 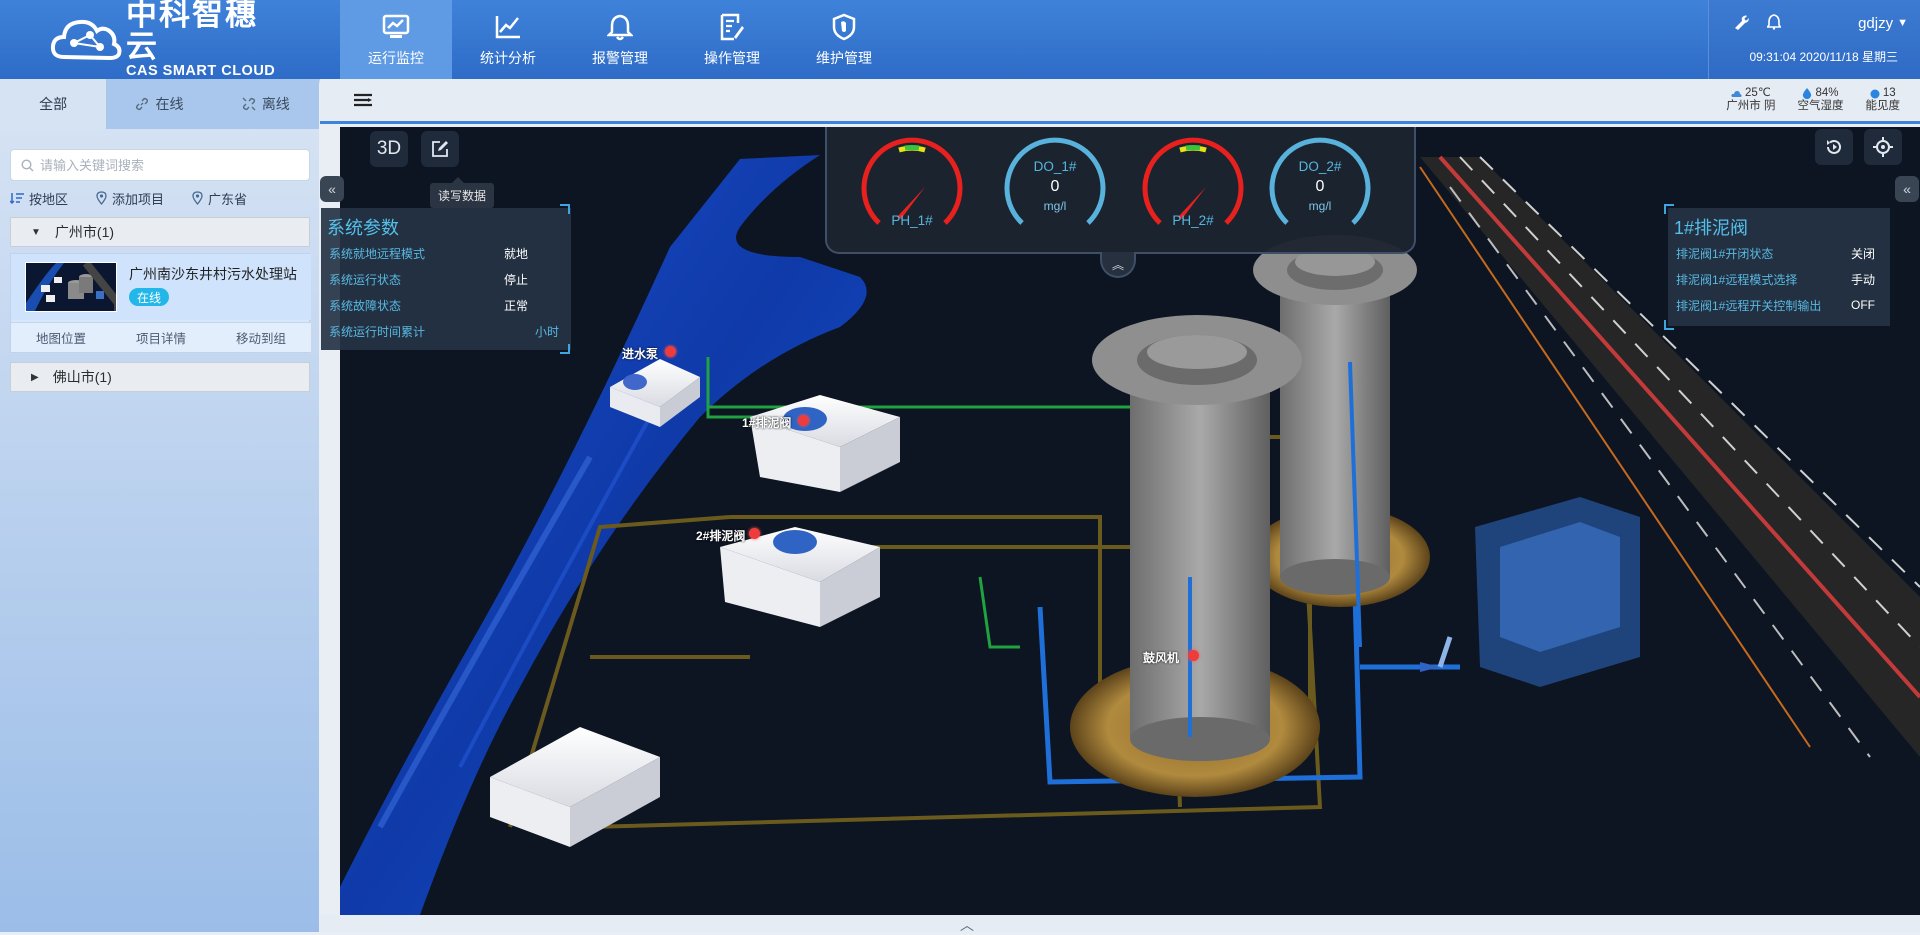 What do you see at coordinates (1055, 206) in the screenshot?
I see `gauge-unit: mg/l` at bounding box center [1055, 206].